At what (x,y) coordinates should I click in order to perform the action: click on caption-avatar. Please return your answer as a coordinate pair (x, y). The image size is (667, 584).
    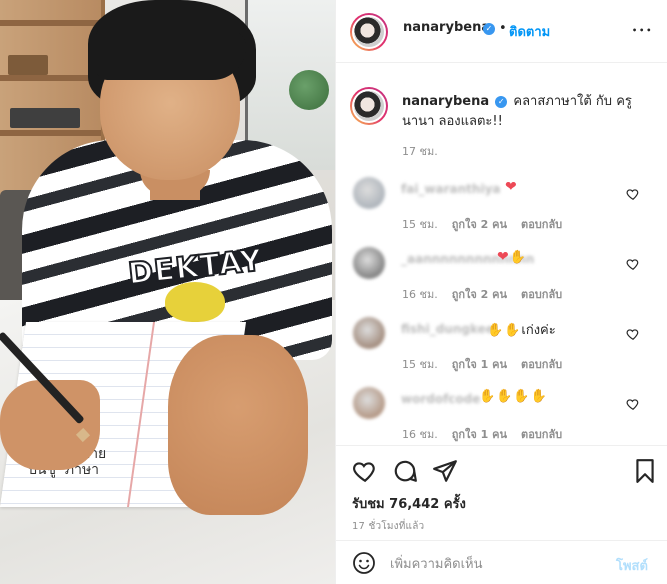
    Looking at the image, I should click on (369, 106).